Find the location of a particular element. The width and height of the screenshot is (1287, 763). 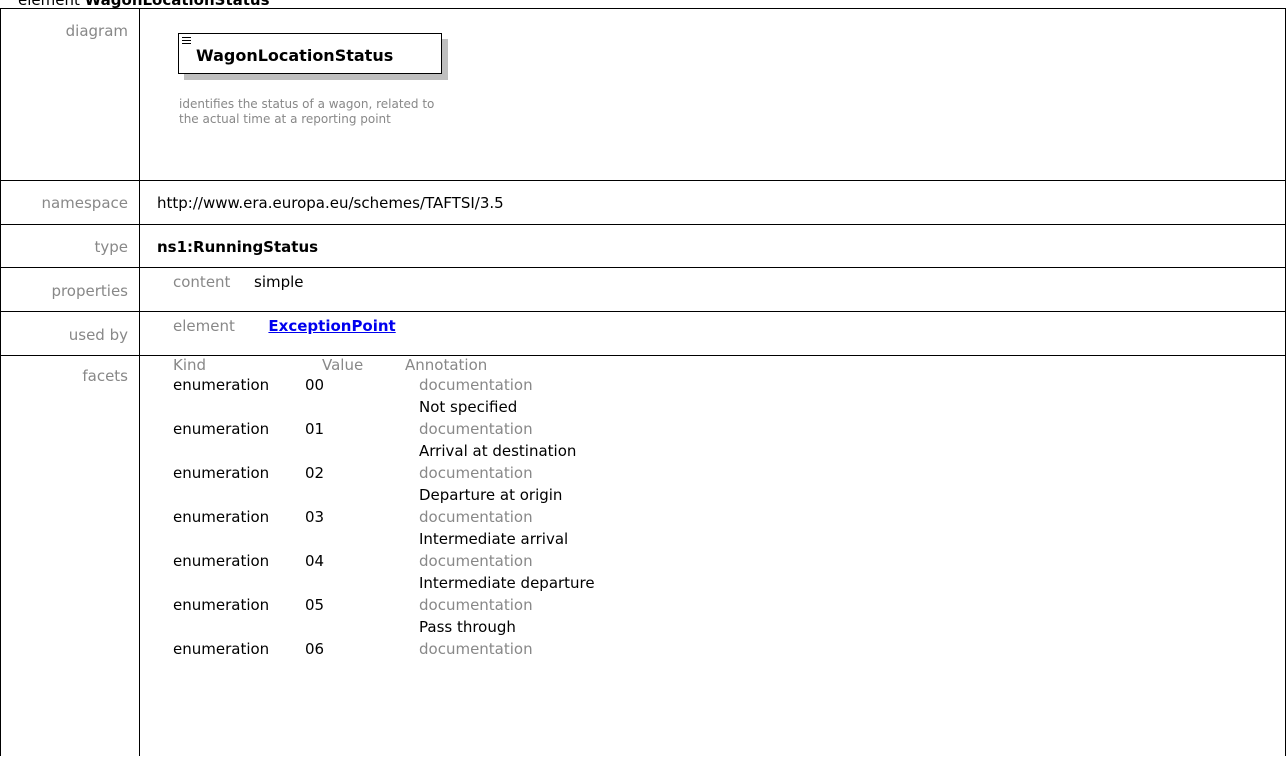

facet-value: 04 is located at coordinates (315, 561).